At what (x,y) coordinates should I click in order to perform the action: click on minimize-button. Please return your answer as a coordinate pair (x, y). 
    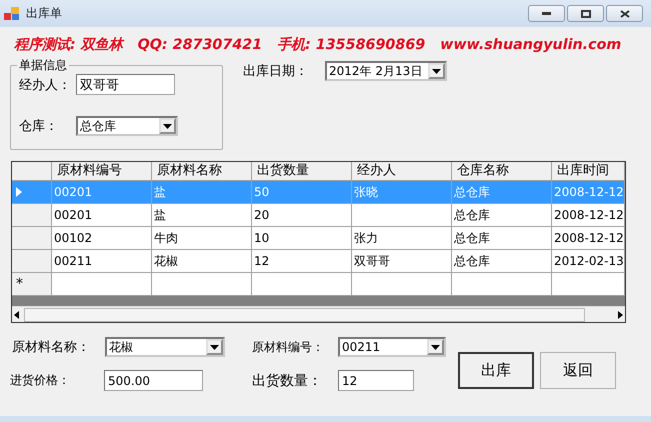
    Looking at the image, I should click on (546, 13).